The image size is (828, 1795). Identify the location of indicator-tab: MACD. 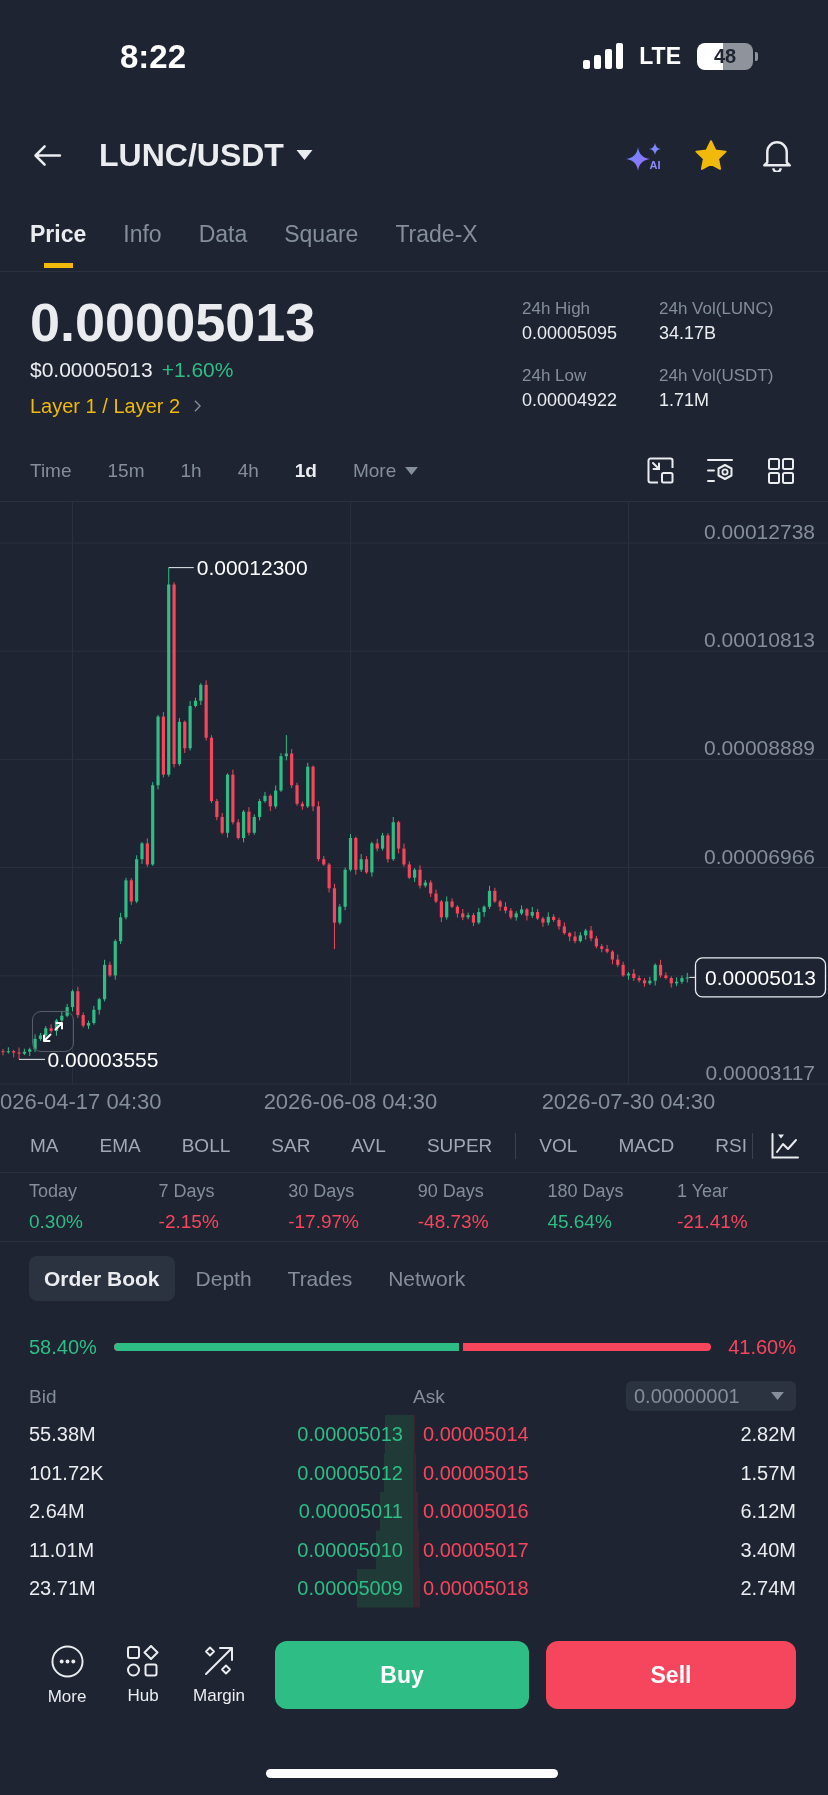
(646, 1146).